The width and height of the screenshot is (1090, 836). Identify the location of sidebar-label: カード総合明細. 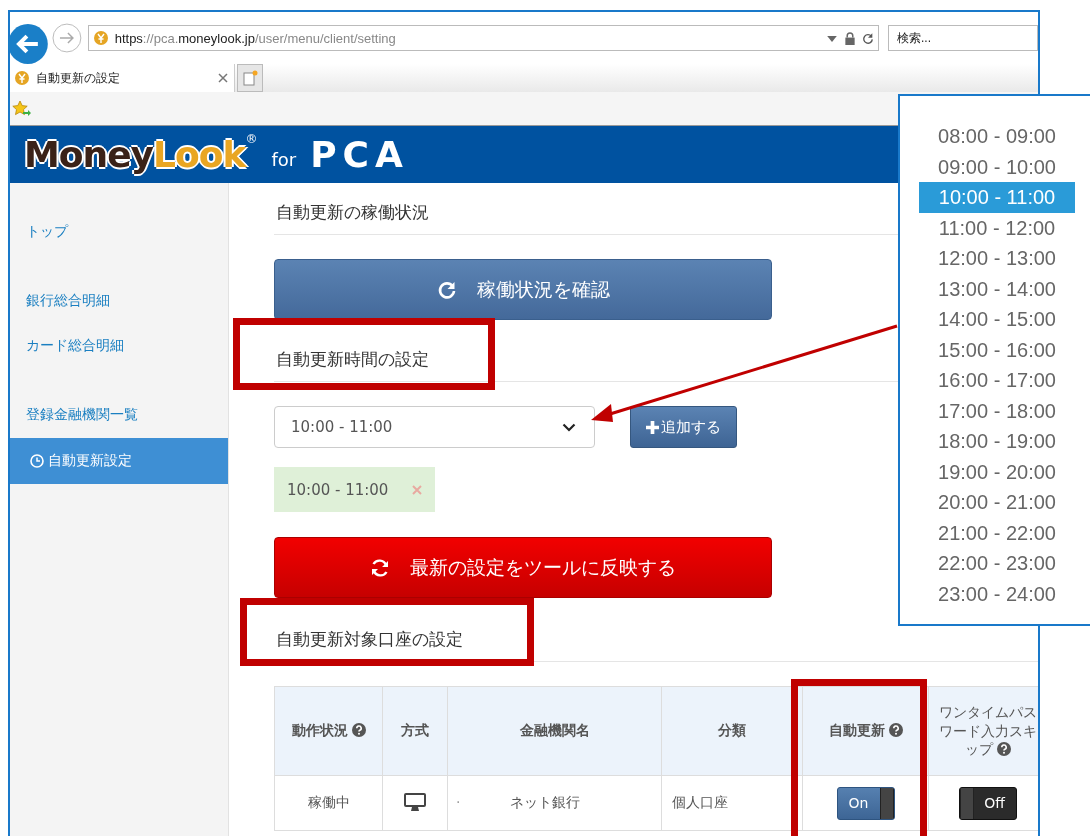
(75, 346).